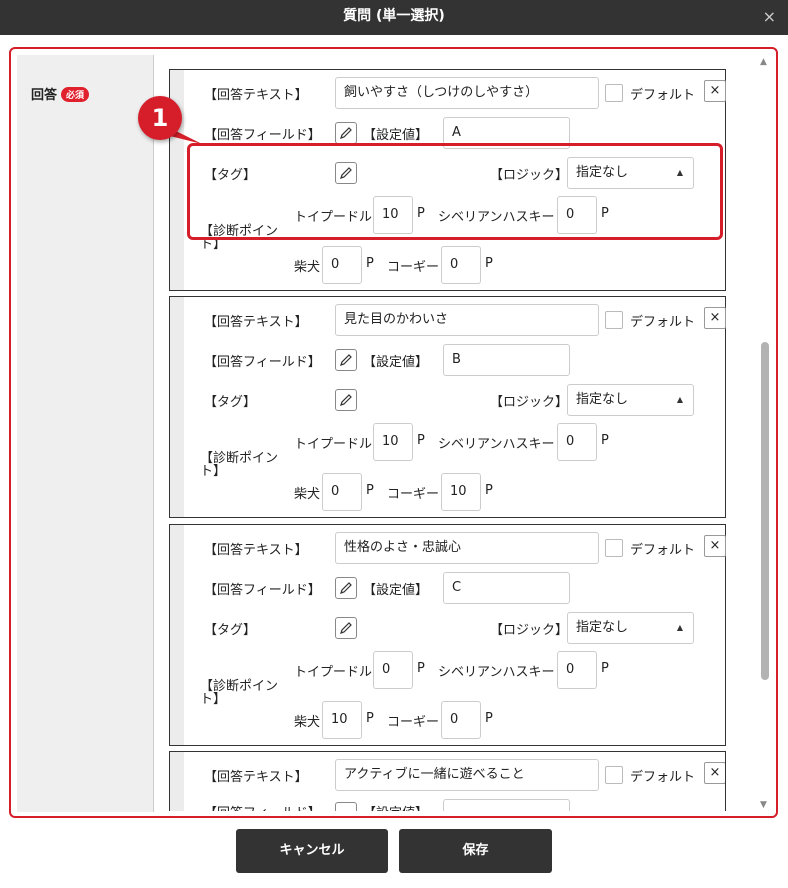 The height and width of the screenshot is (888, 788). Describe the element at coordinates (75, 94) in the screenshot. I see `required-badge: 必須` at that location.